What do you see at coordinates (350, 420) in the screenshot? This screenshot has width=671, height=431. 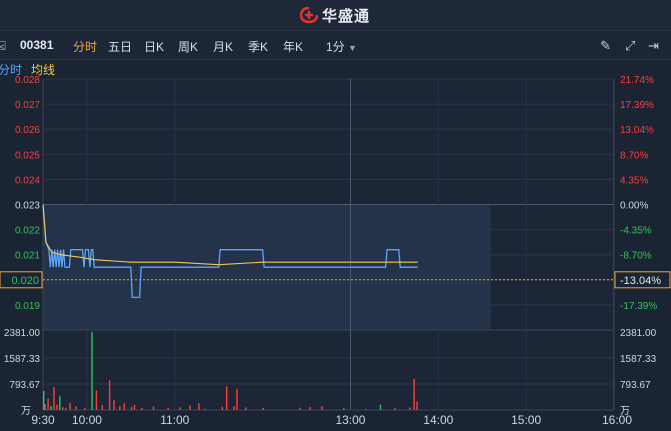 I see `time-tick-label: 13:00` at bounding box center [350, 420].